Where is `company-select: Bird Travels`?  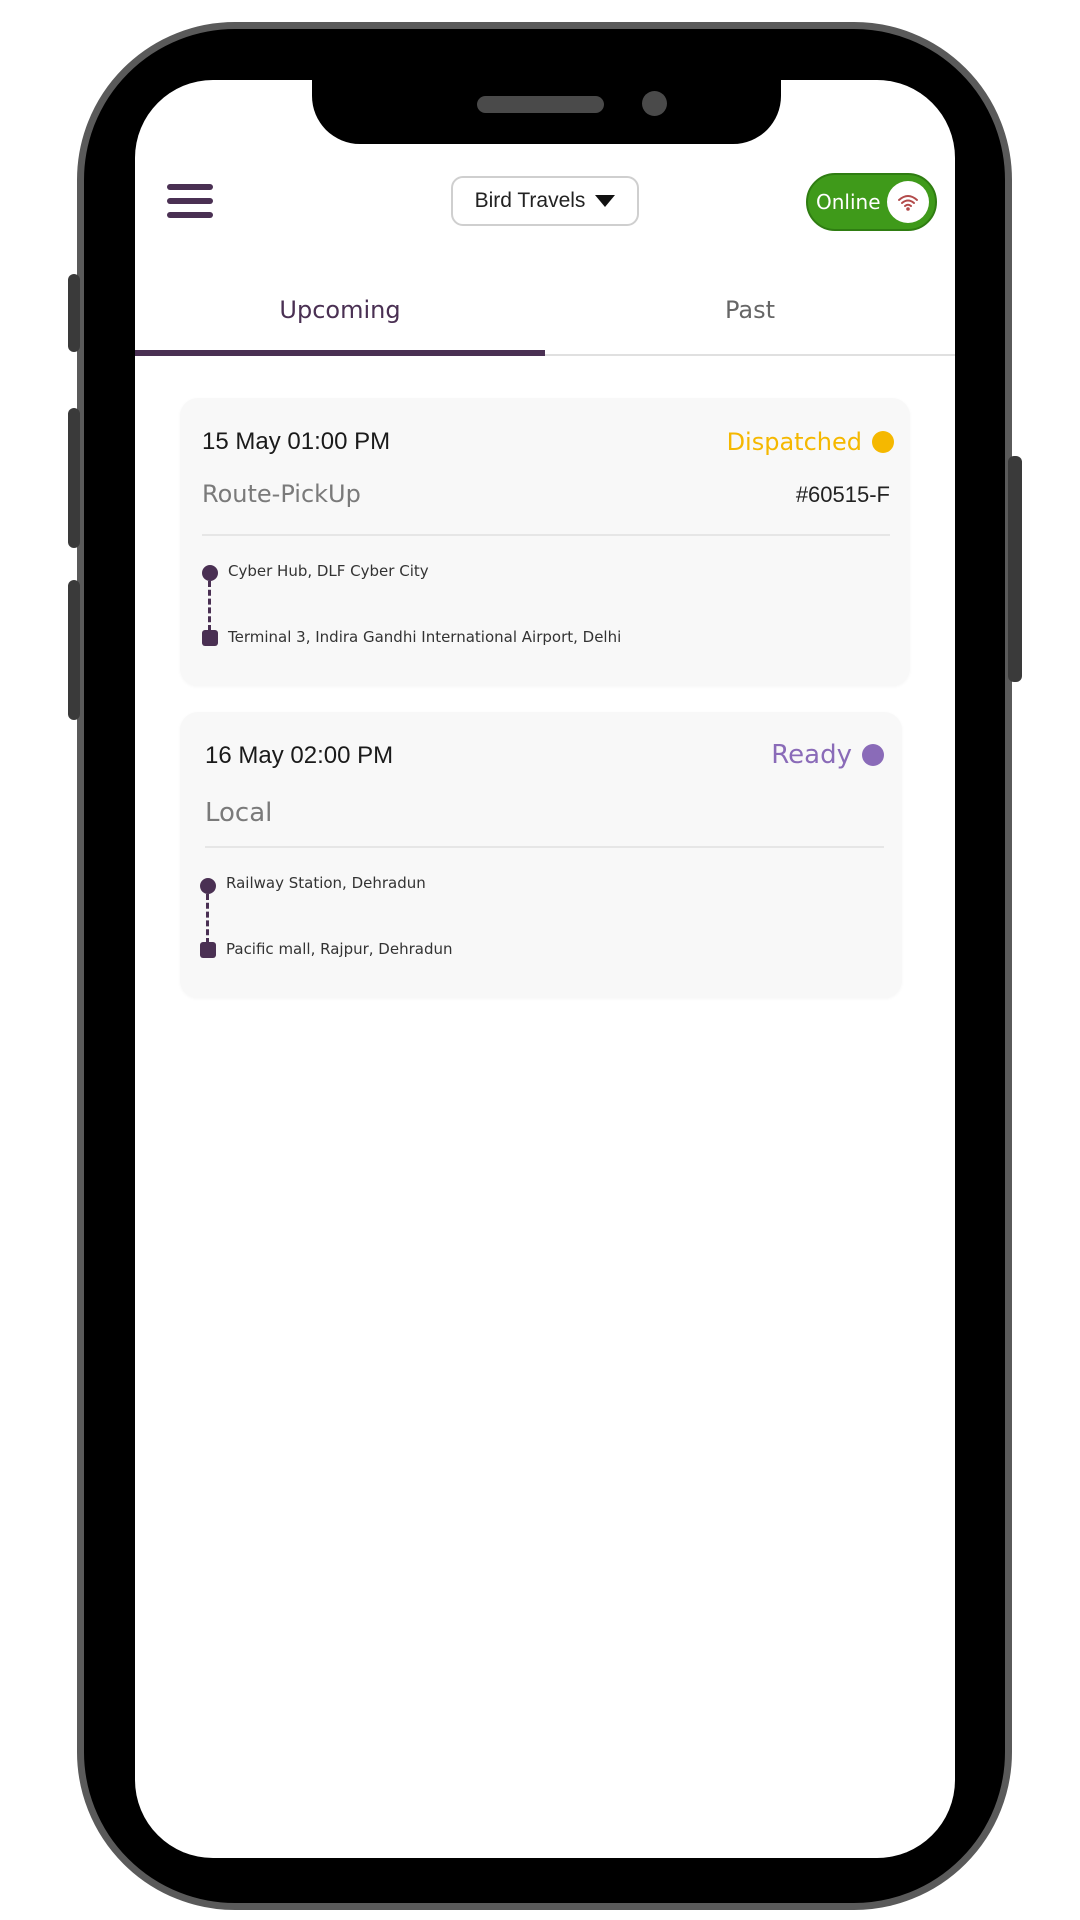
company-select: Bird Travels is located at coordinates (545, 201).